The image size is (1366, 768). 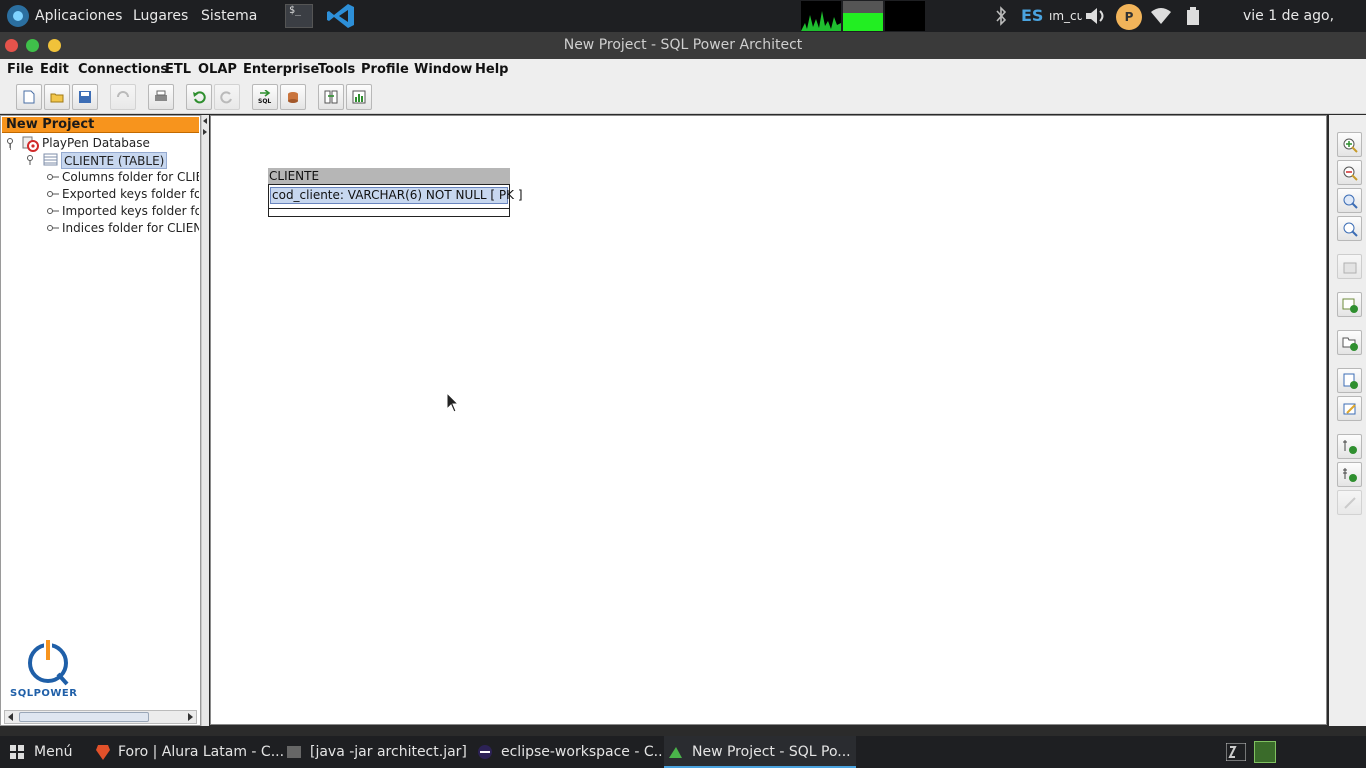 I want to click on clock: vie 1 de ago, 10:25, so click(x=1304, y=28).